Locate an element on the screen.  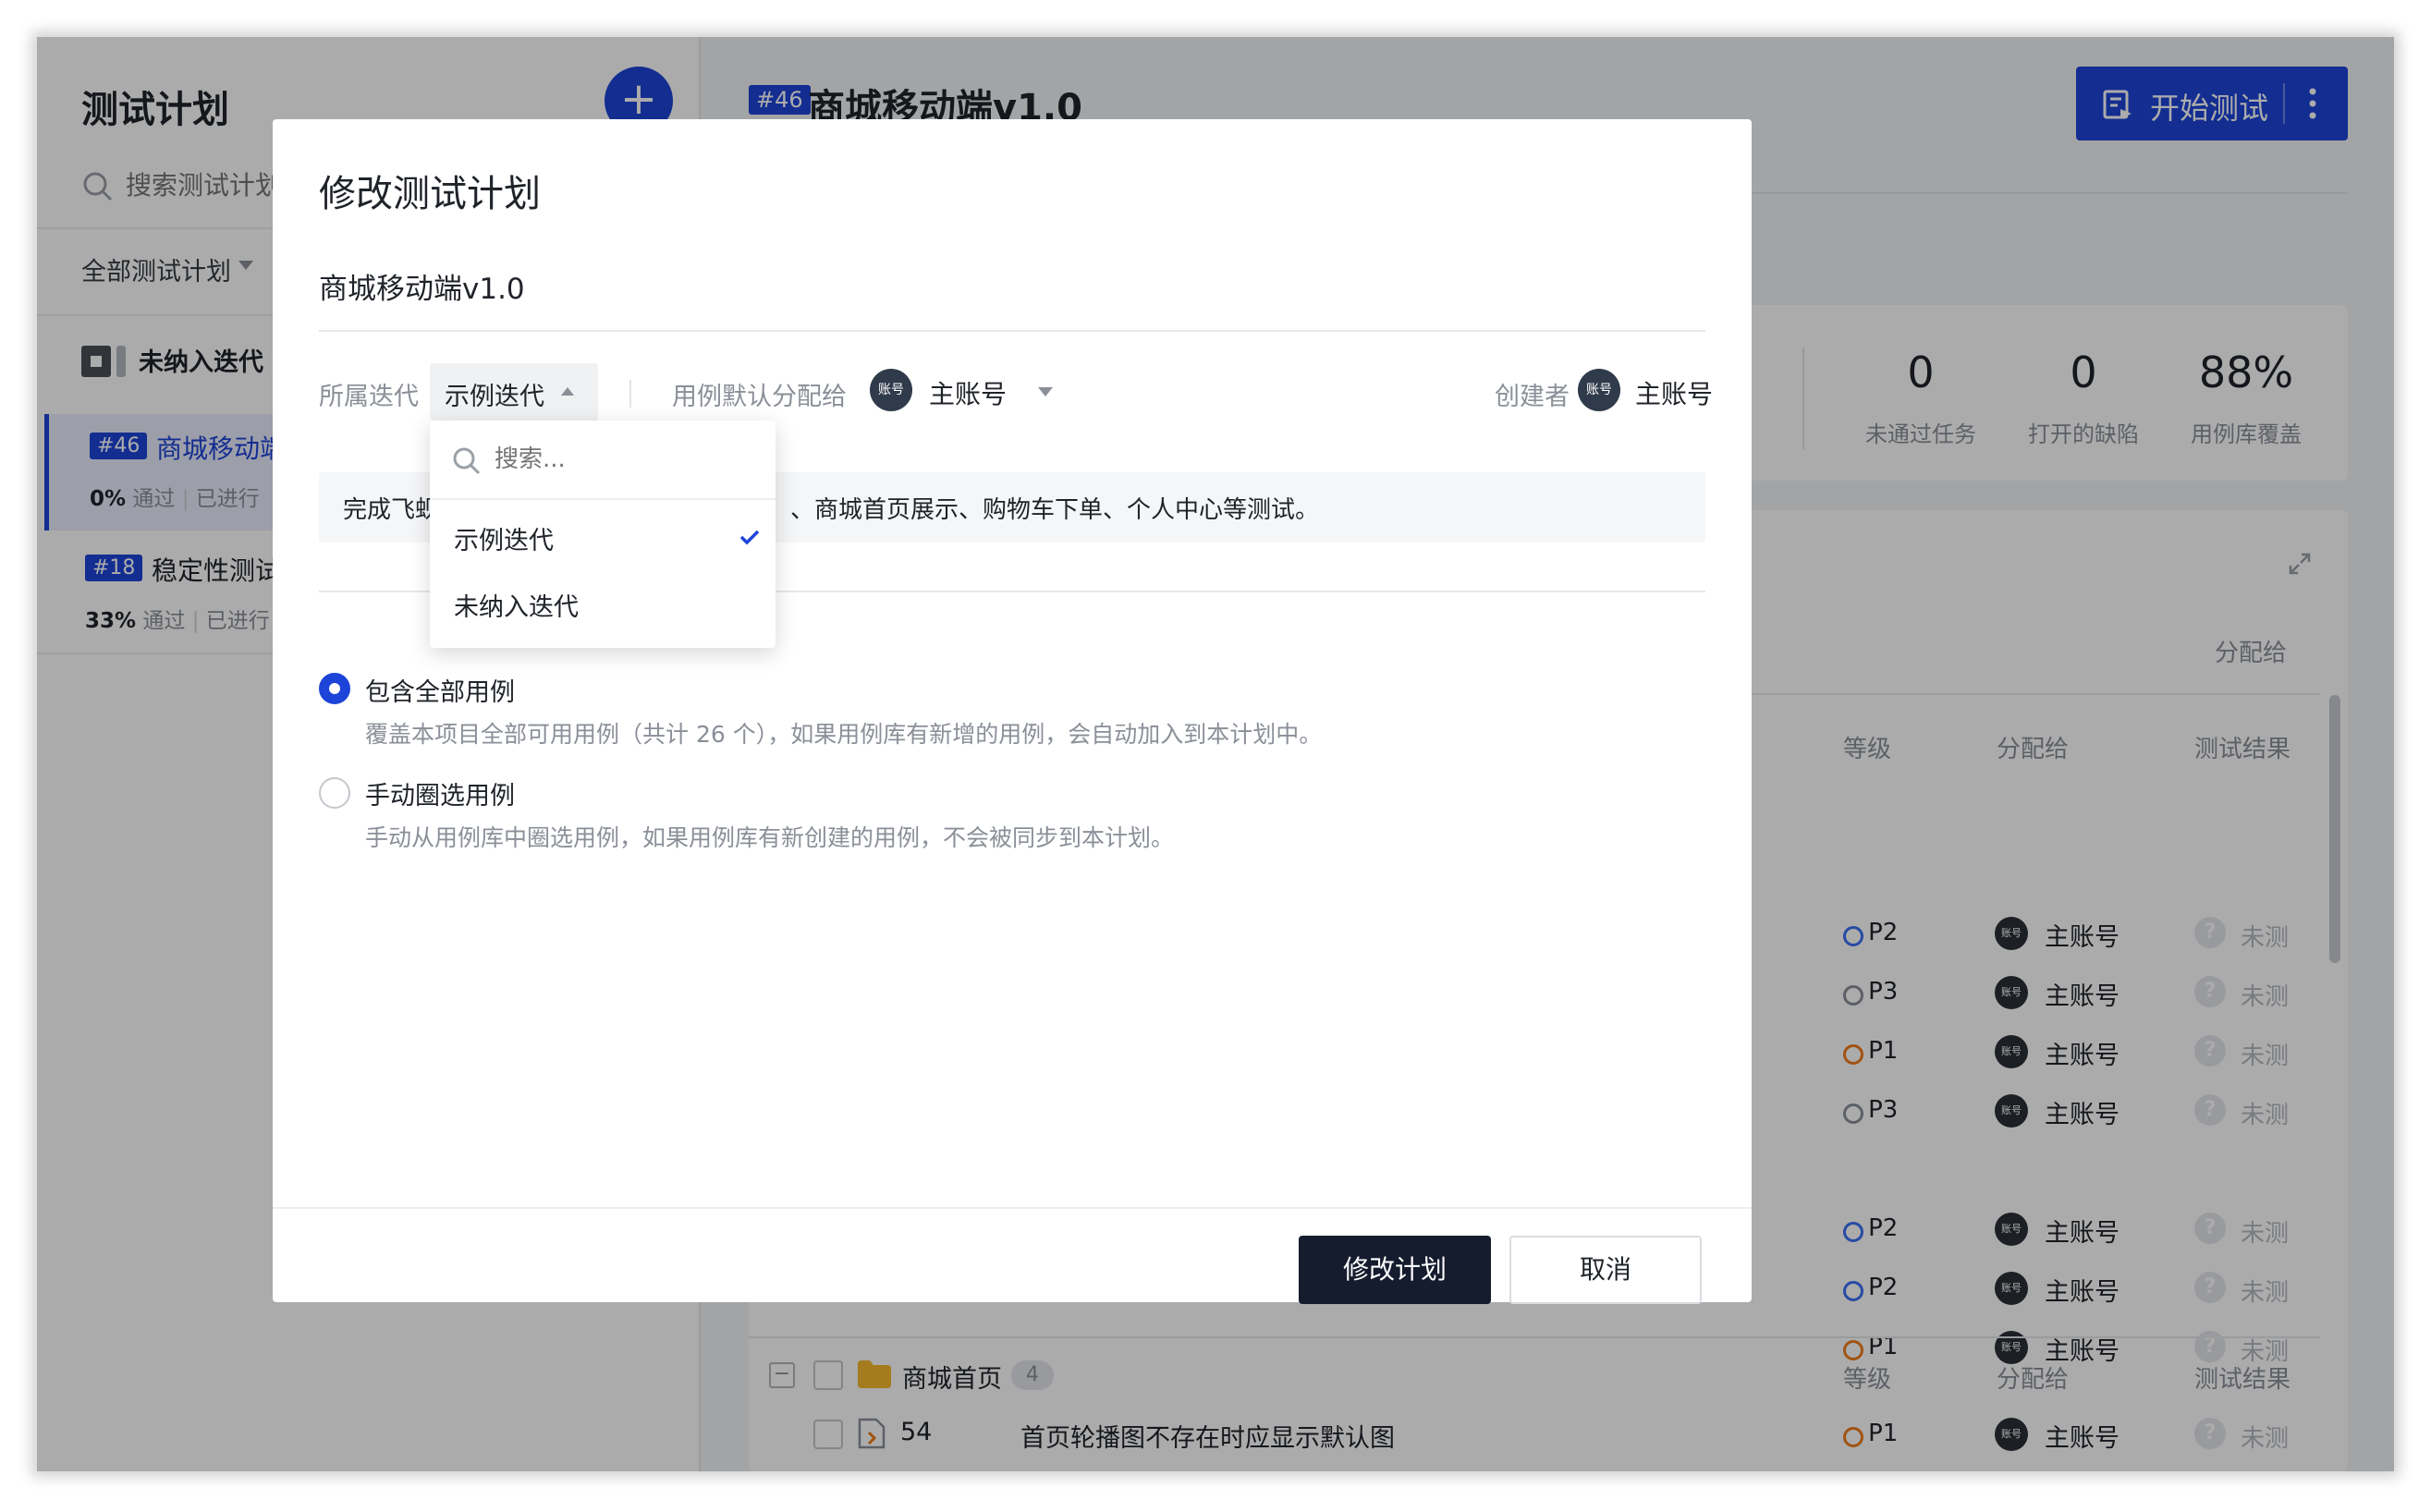
iteration-select: 示例迭代 is located at coordinates (514, 392).